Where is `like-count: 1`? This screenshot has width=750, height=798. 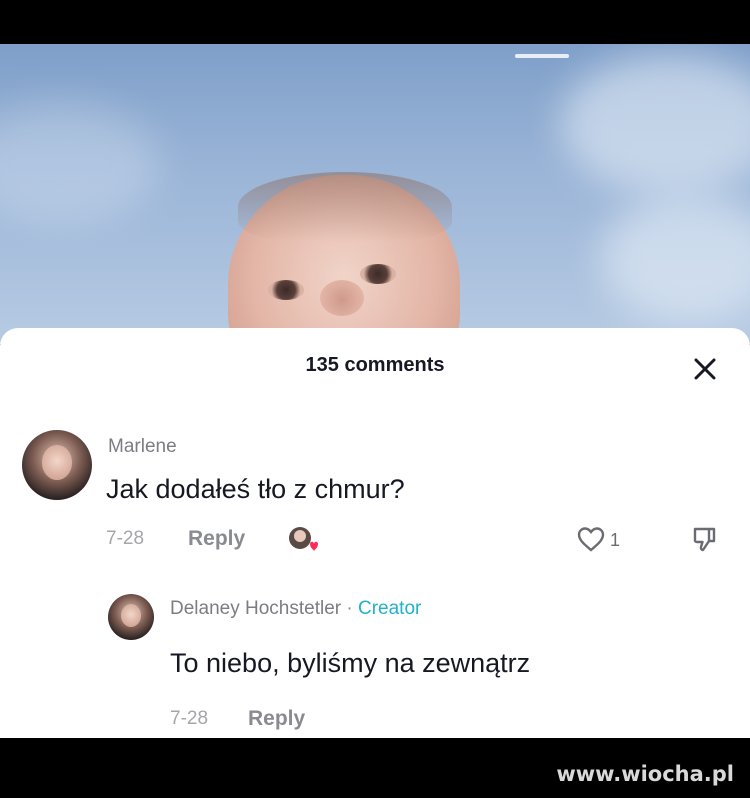 like-count: 1 is located at coordinates (615, 540).